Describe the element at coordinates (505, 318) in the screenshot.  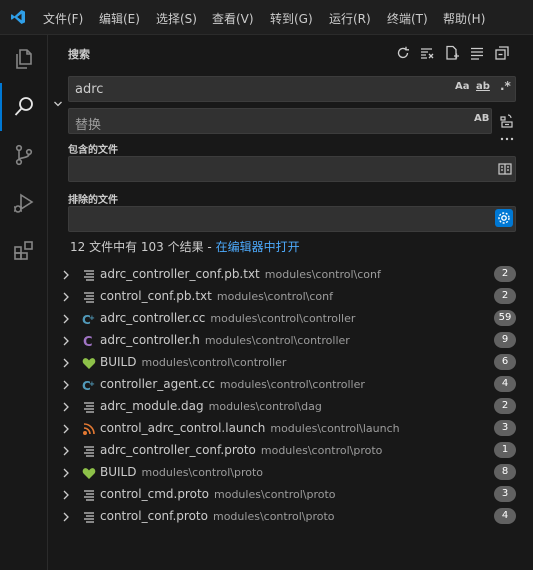
I see `match-count-badge: 59` at that location.